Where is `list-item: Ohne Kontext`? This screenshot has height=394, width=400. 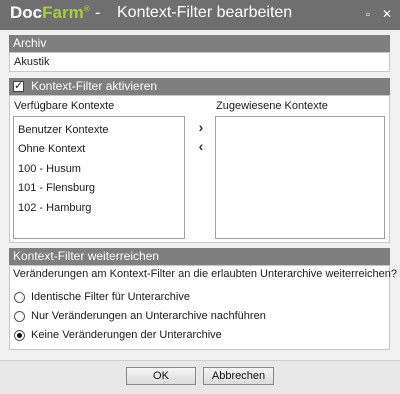
list-item: Ohne Kontext is located at coordinates (51, 149).